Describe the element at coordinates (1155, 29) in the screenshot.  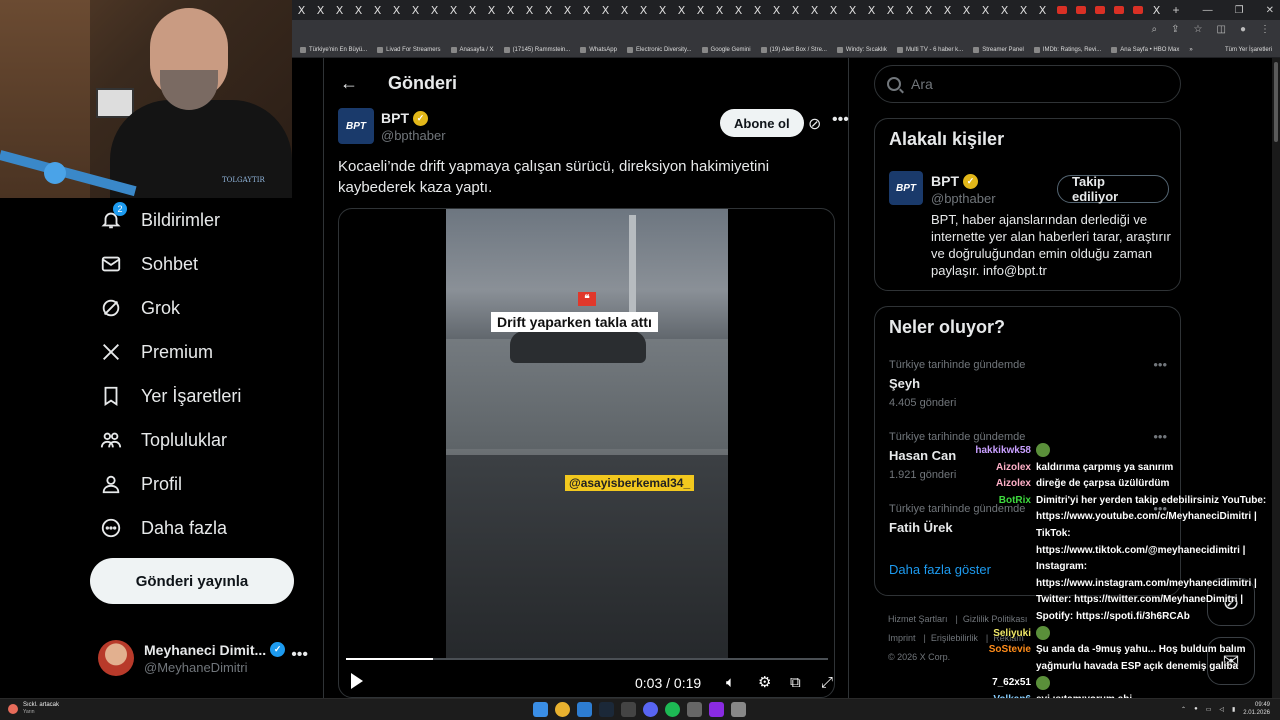
I see `zoom-icon: ⌕` at that location.